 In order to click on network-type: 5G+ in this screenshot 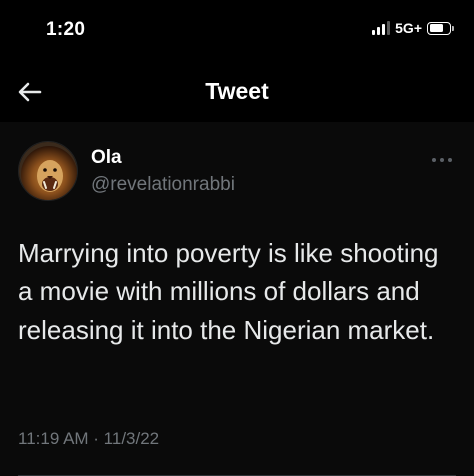, I will do `click(408, 28)`.